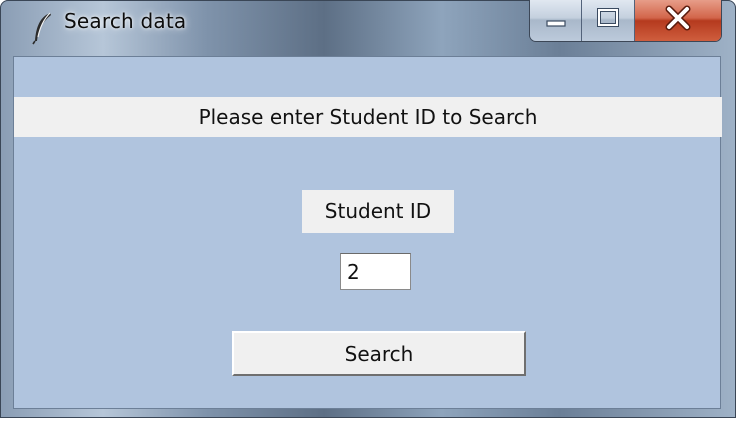 This screenshot has height=421, width=736. I want to click on window-title: Search data, so click(125, 21).